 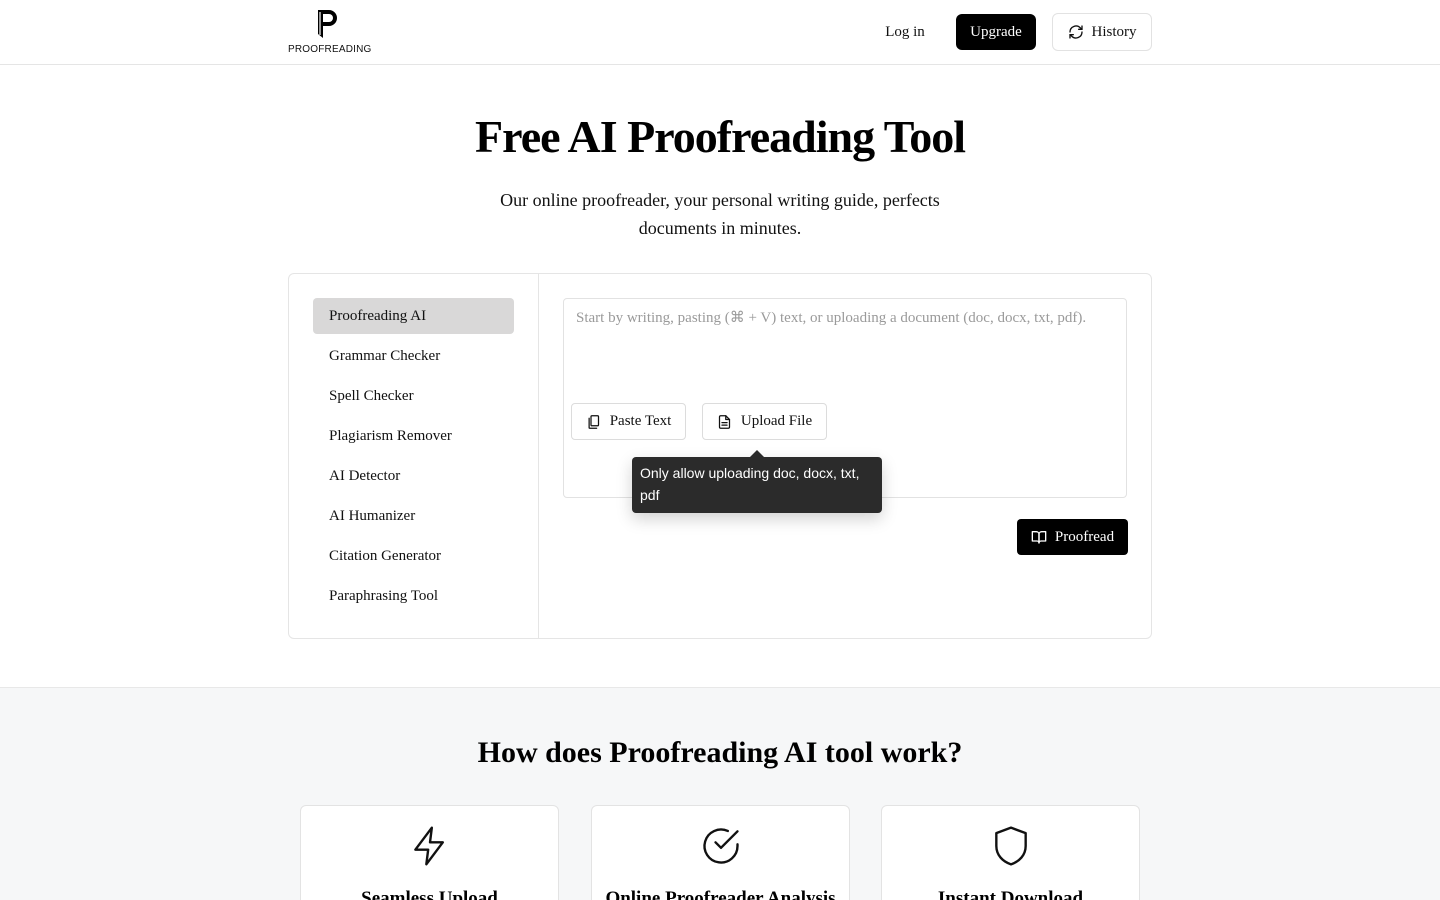 I want to click on feature-title: Seamless Upload, so click(x=429, y=894).